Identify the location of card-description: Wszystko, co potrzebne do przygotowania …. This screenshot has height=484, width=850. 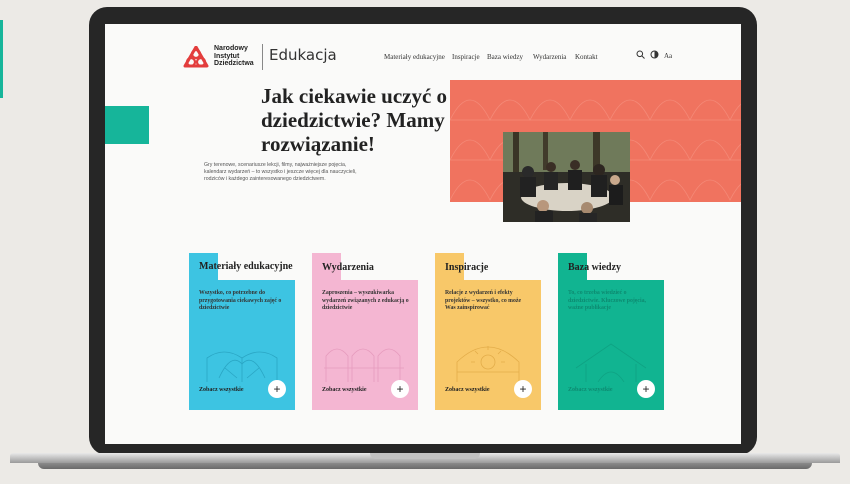
(240, 300).